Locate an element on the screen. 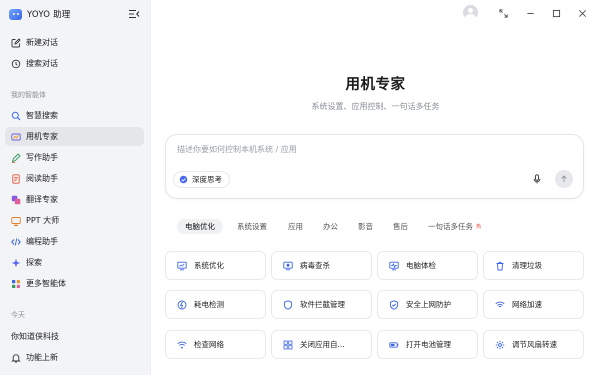 The height and width of the screenshot is (375, 600). ppt-icon is located at coordinates (16, 221).